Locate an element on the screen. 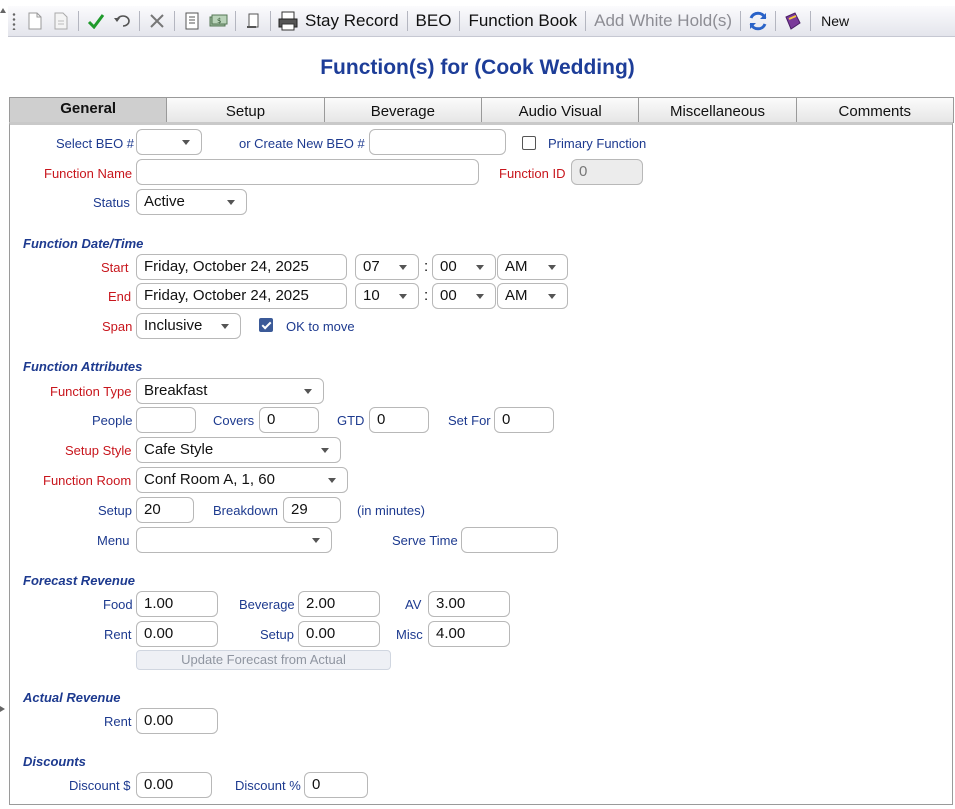  actual-rent-input: 0.00 is located at coordinates (177, 721).